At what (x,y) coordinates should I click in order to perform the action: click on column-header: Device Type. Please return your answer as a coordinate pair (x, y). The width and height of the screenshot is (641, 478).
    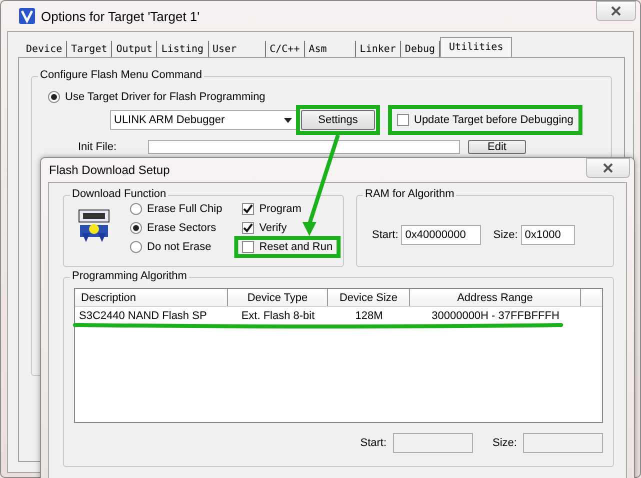
    Looking at the image, I should click on (278, 297).